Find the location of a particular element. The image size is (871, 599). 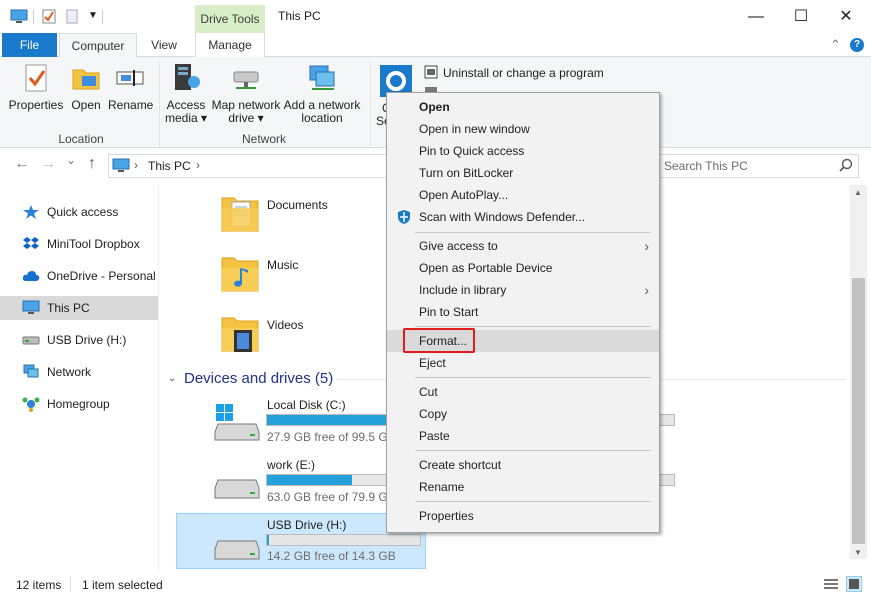

menu-item-turn-on-bitlocker: Turn on BitLocker is located at coordinates (523, 173).